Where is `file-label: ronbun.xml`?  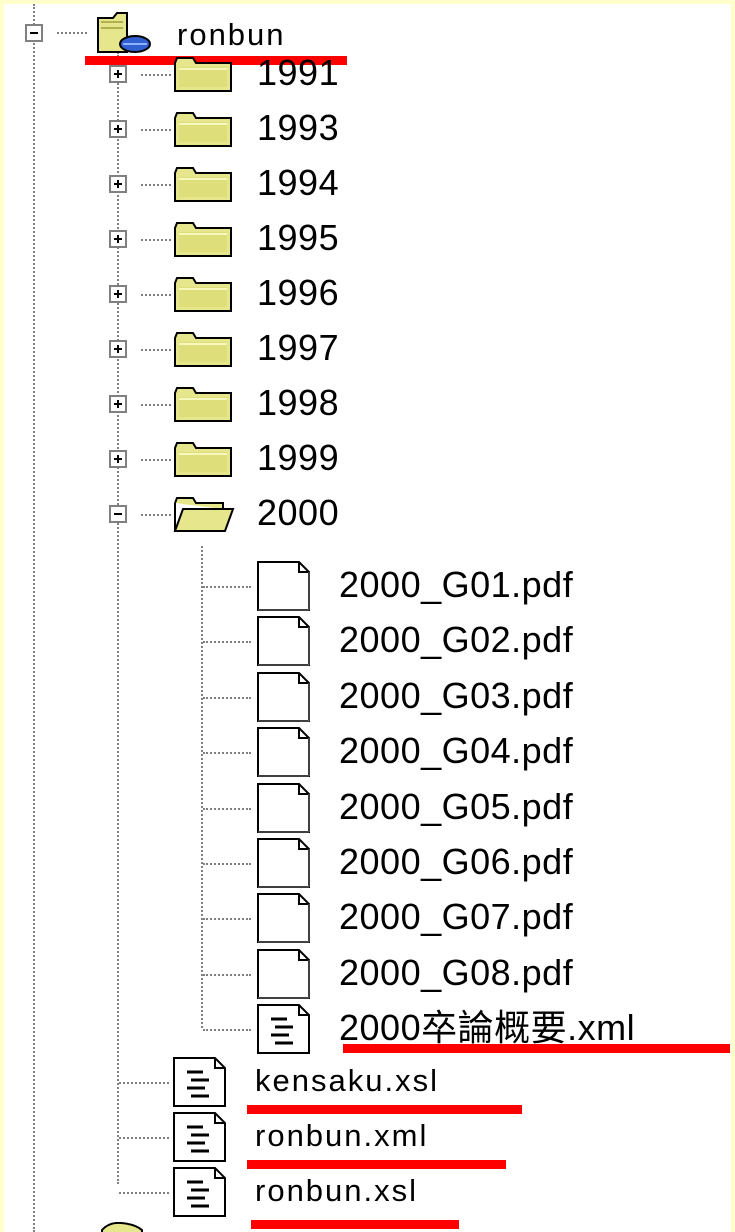
file-label: ronbun.xml is located at coordinates (341, 1136).